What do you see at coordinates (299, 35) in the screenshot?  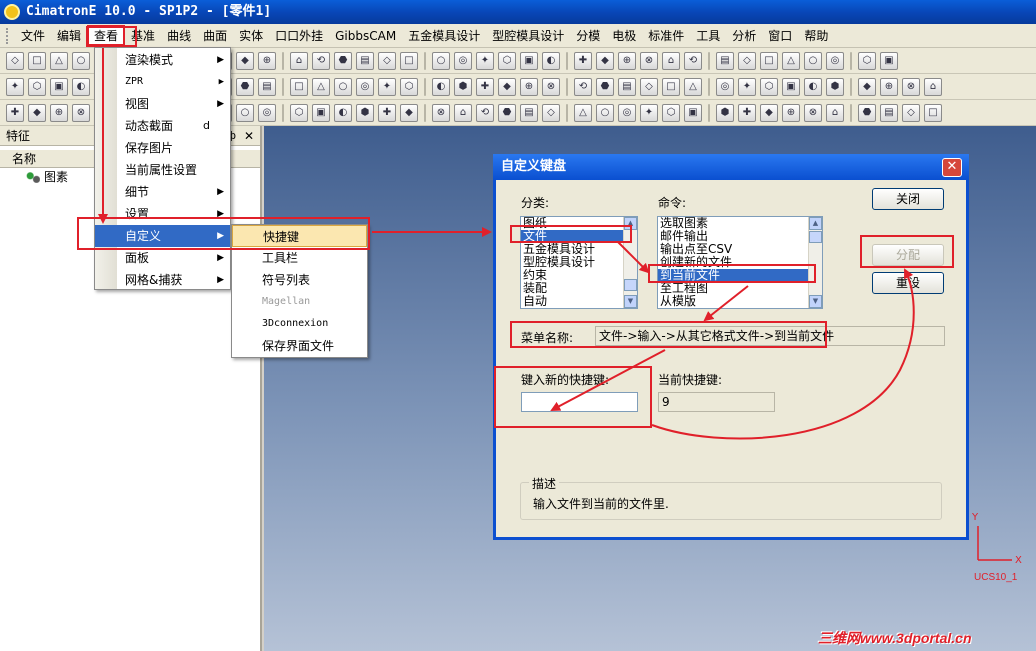 I see `menu-plugin: 口口外挂` at bounding box center [299, 35].